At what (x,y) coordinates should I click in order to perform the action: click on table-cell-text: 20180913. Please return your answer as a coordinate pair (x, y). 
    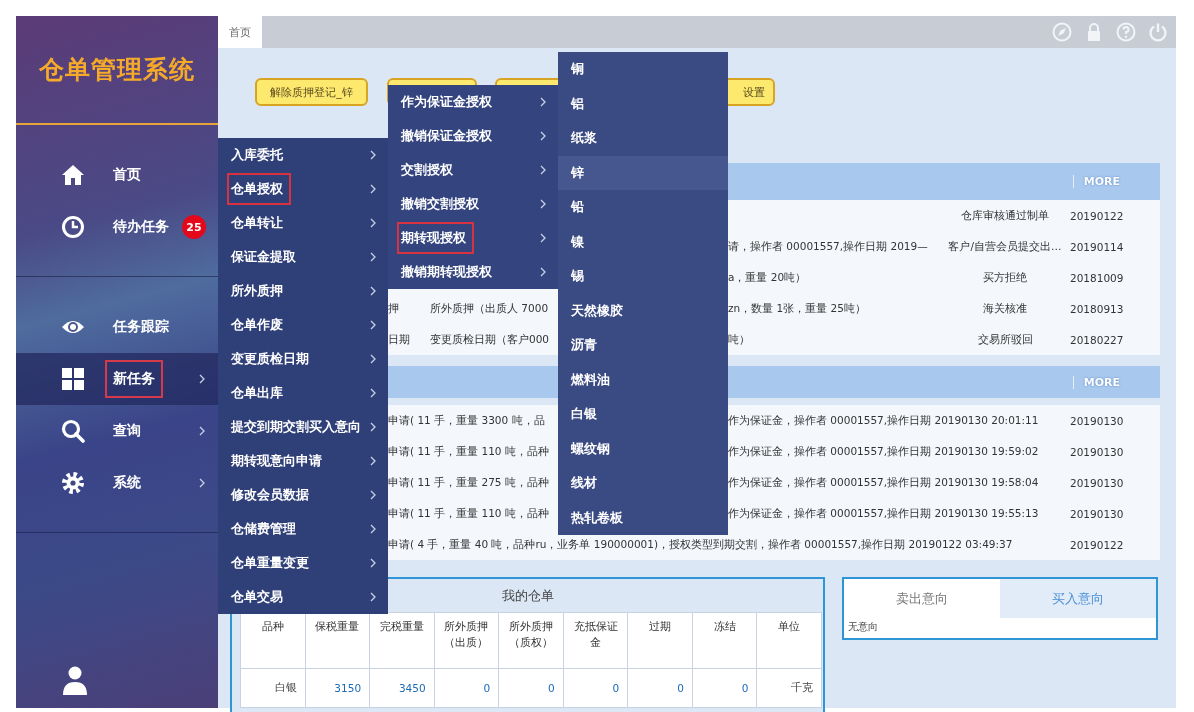
    Looking at the image, I should click on (1097, 308).